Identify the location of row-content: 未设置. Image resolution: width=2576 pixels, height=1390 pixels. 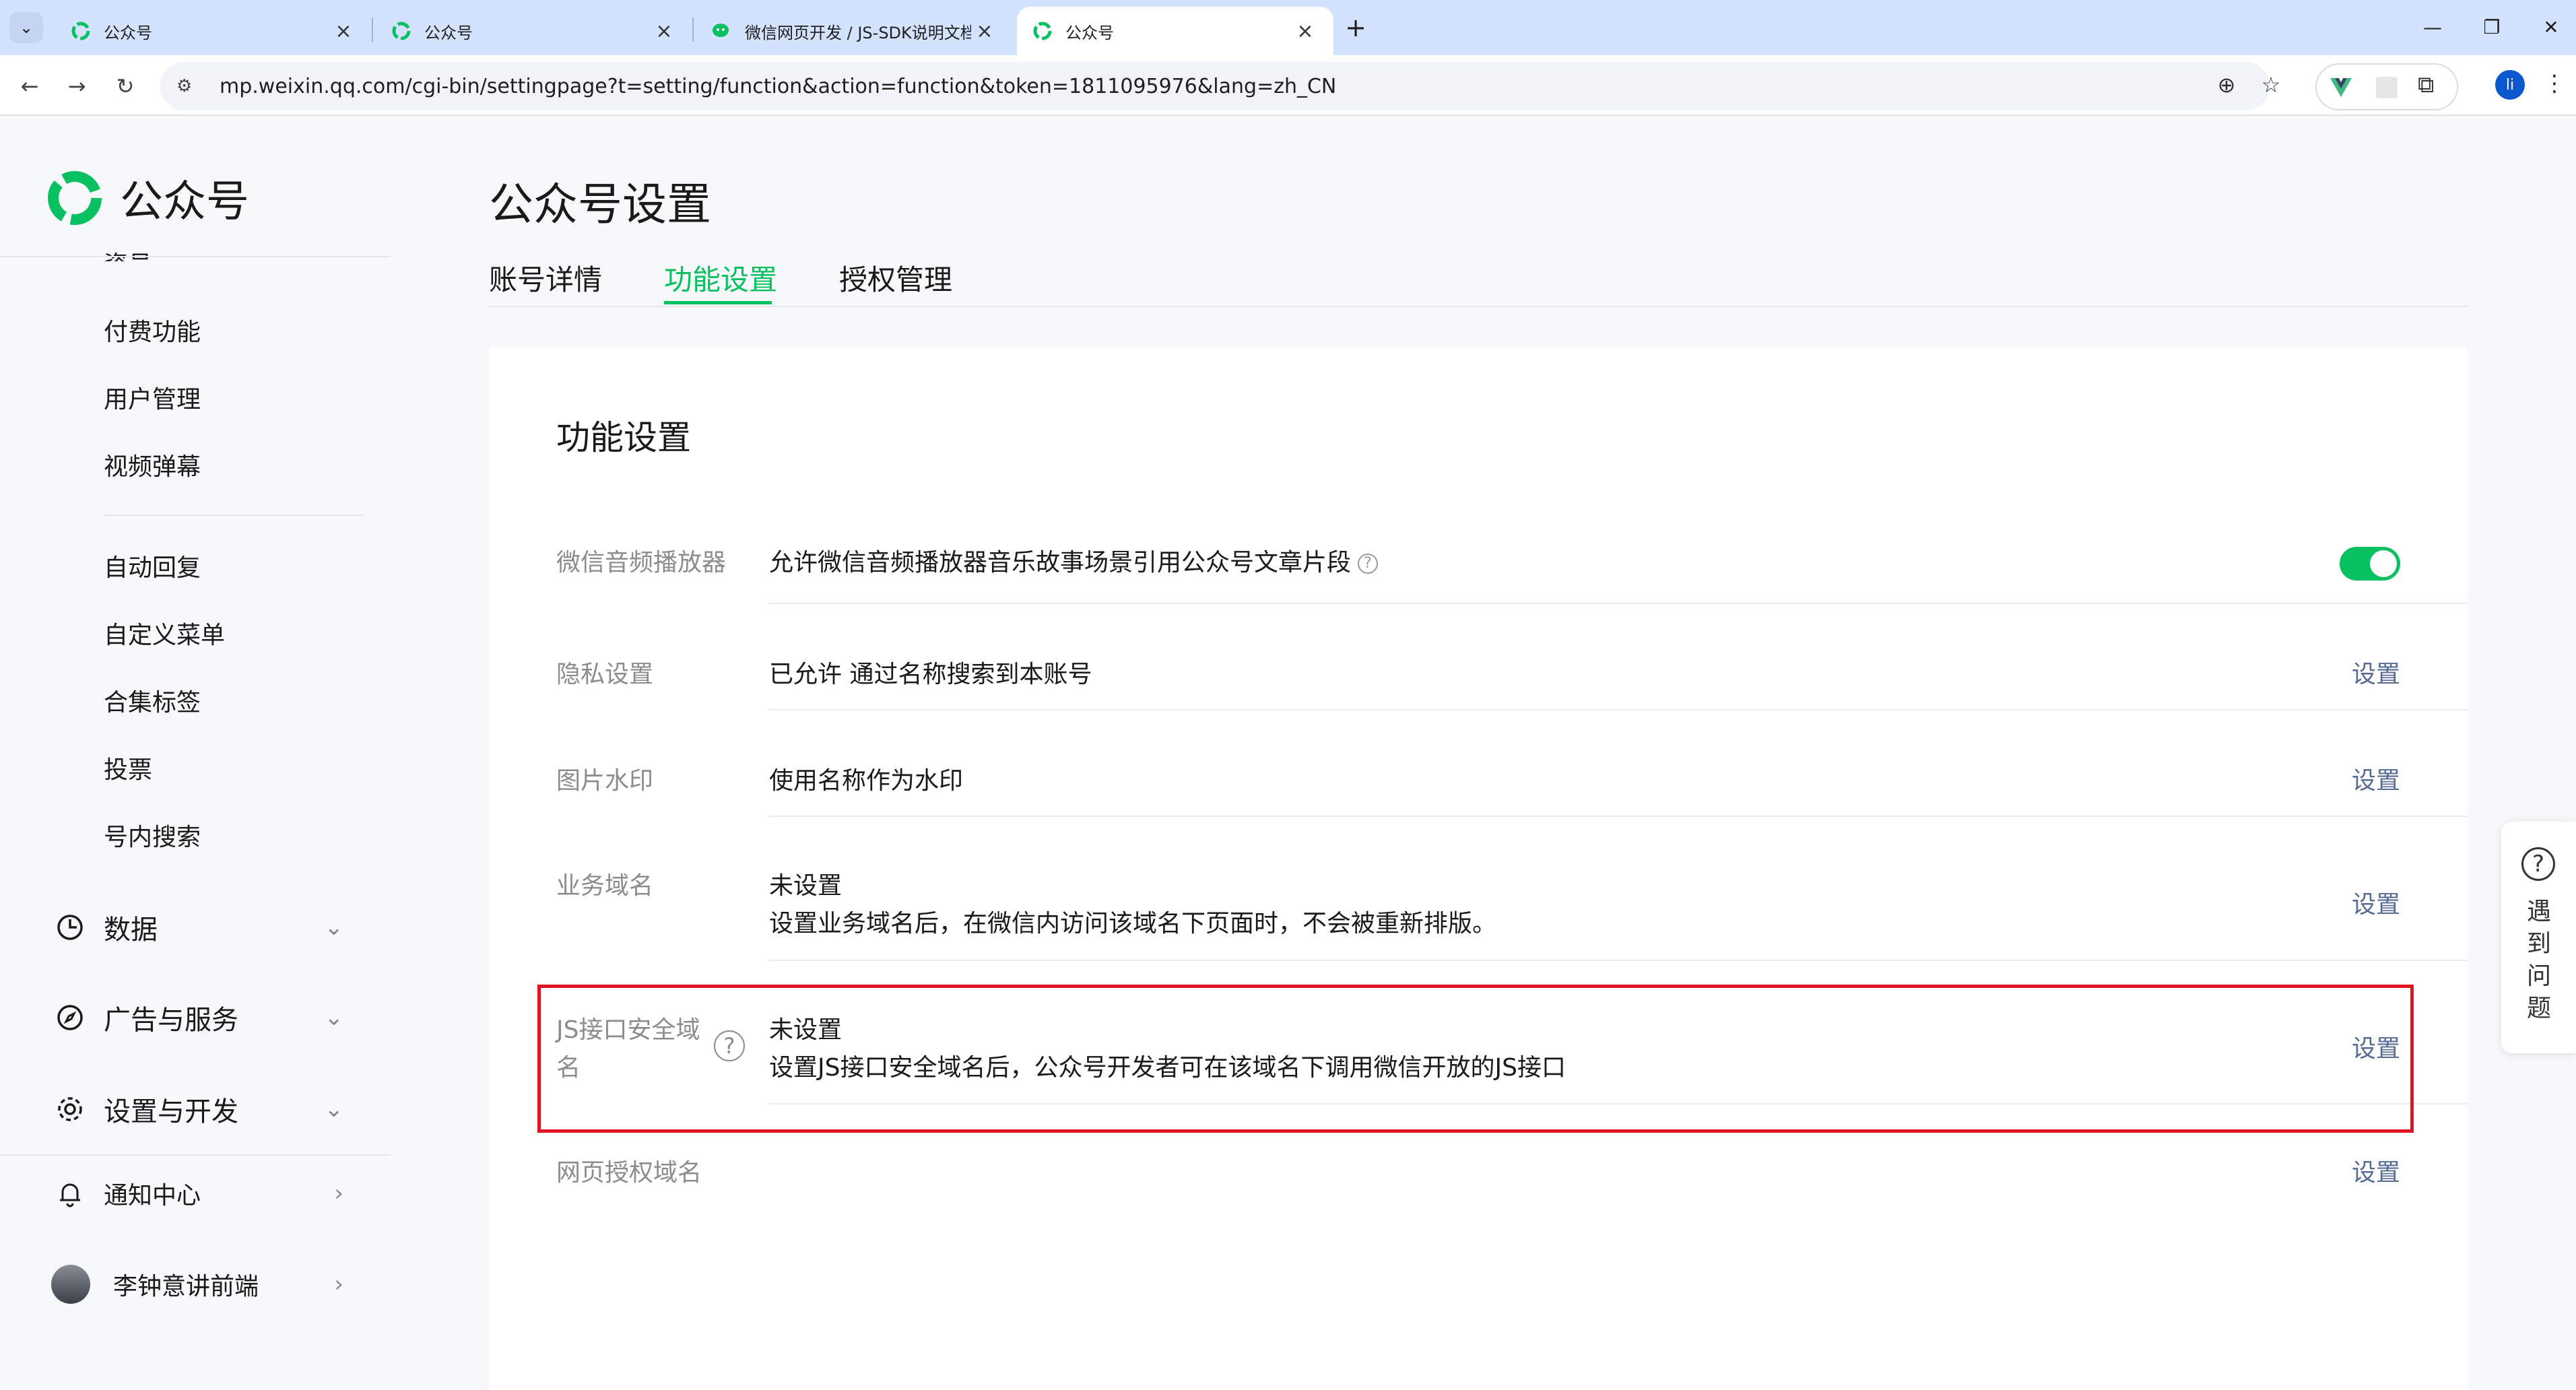
(806, 886).